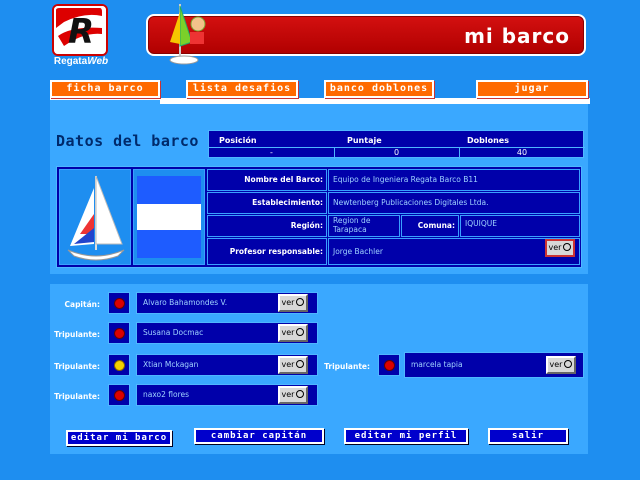 Image resolution: width=640 pixels, height=480 pixels. Describe the element at coordinates (283, 179) in the screenshot. I see `boat-name-label: Nombre del Barco:` at that location.